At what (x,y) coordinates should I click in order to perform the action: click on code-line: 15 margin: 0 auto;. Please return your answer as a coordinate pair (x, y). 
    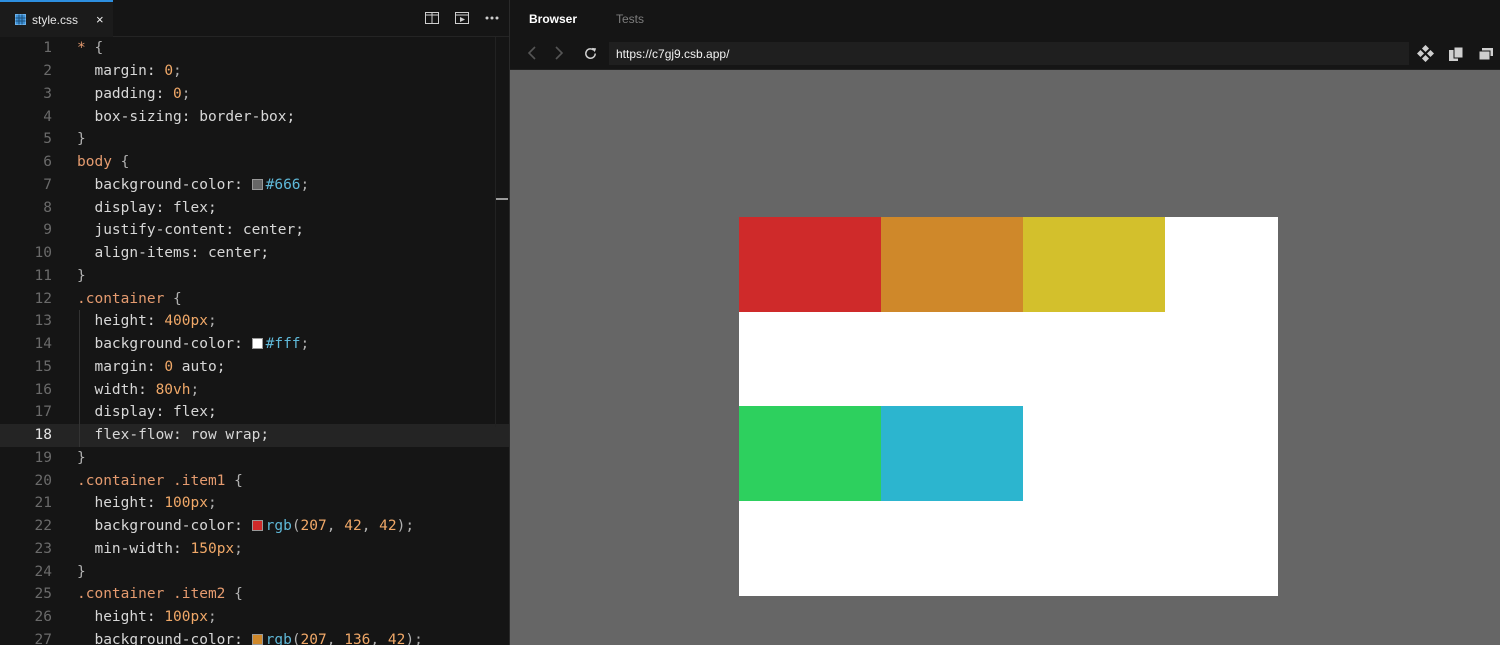
    Looking at the image, I should click on (254, 367).